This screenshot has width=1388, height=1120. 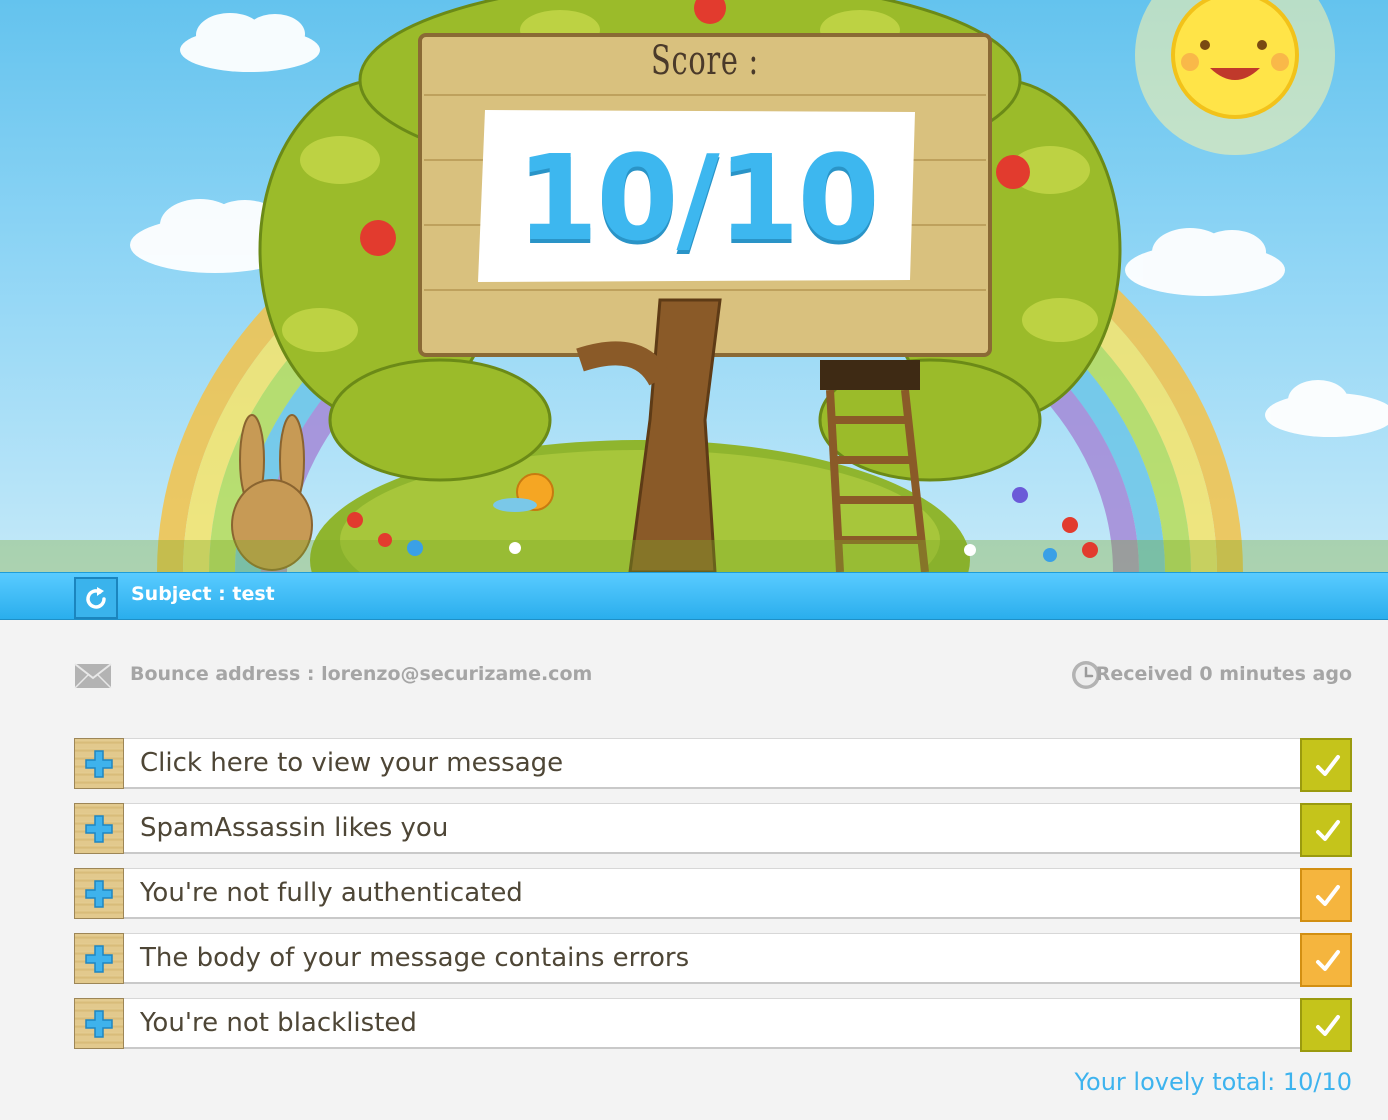 I want to click on check-row-body: You're not fully authenticated, so click(x=712, y=893).